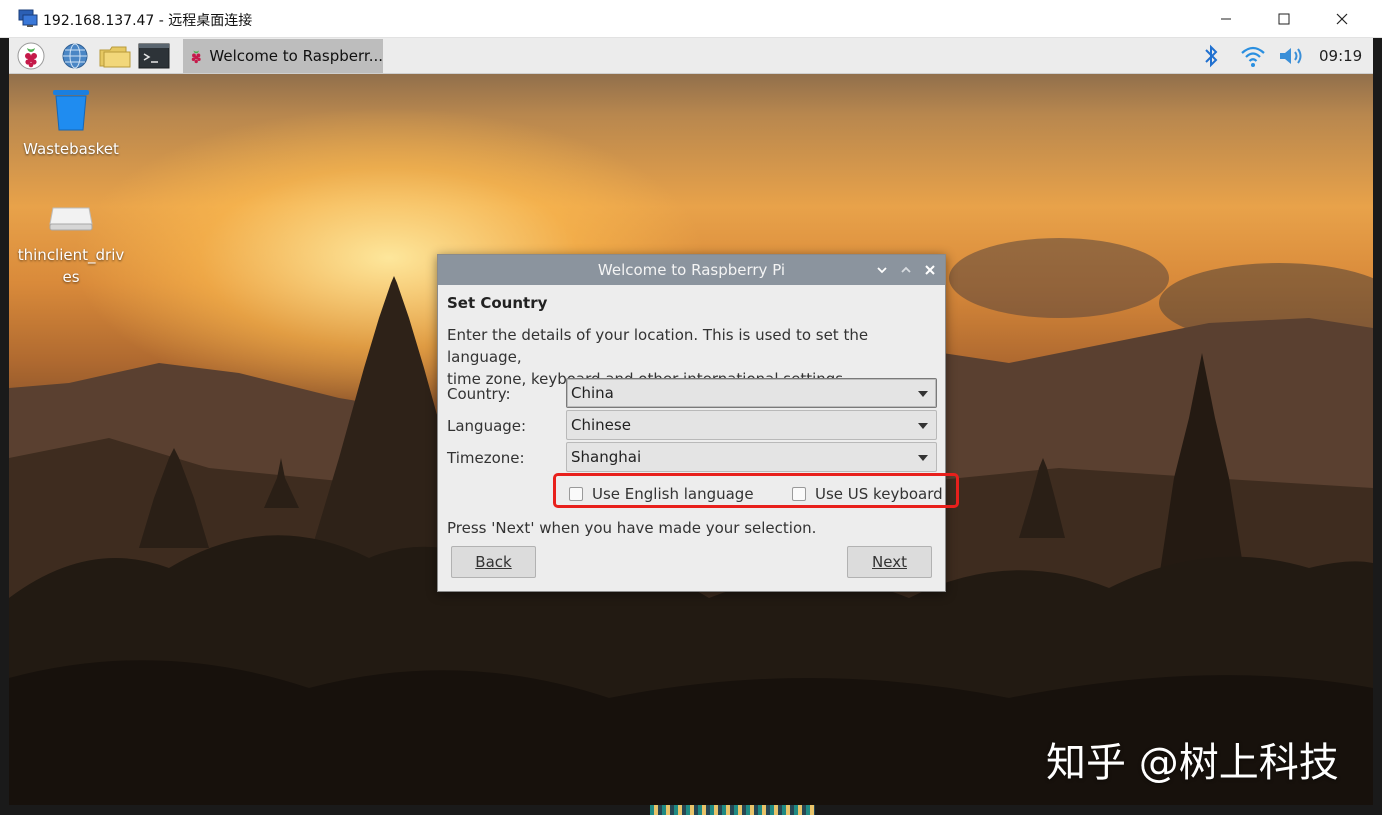  What do you see at coordinates (1226, 19) in the screenshot?
I see `minimize-icon` at bounding box center [1226, 19].